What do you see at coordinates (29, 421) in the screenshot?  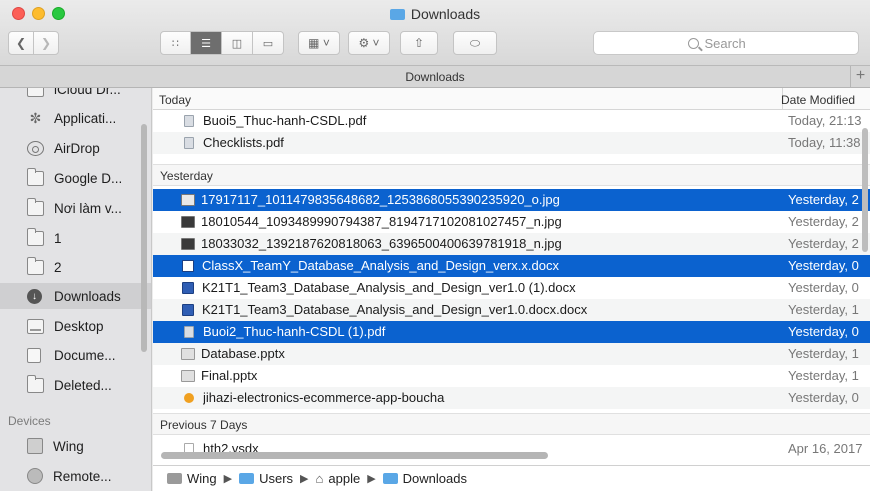 I see `devices-header: Devices` at bounding box center [29, 421].